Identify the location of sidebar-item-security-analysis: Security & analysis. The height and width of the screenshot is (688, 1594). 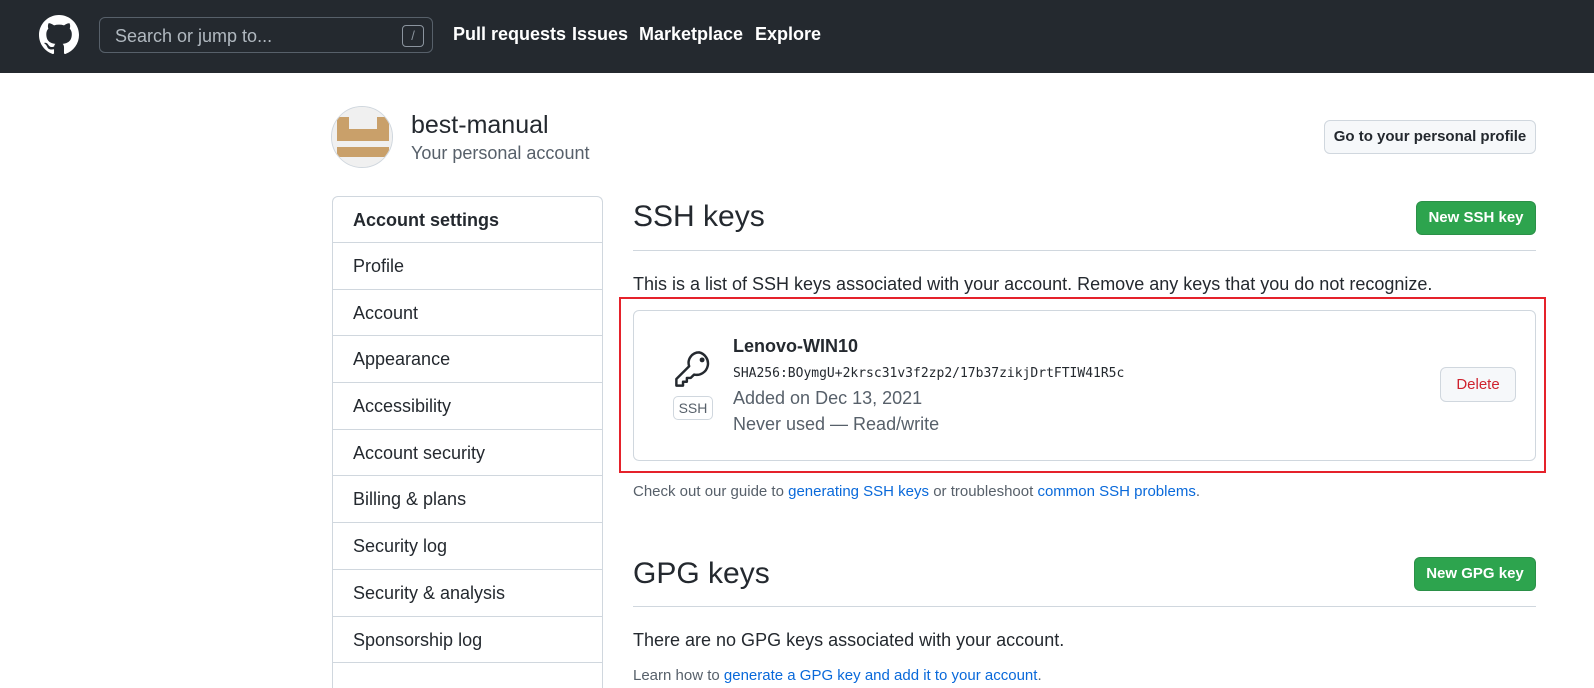
(467, 593).